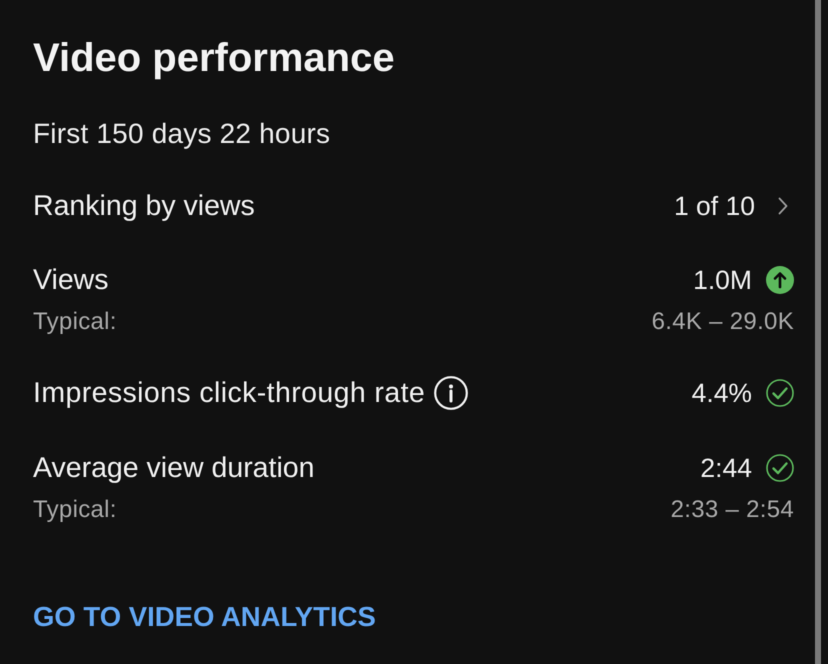 The image size is (828, 664). What do you see at coordinates (173, 468) in the screenshot?
I see `metric-label: Average view duration` at bounding box center [173, 468].